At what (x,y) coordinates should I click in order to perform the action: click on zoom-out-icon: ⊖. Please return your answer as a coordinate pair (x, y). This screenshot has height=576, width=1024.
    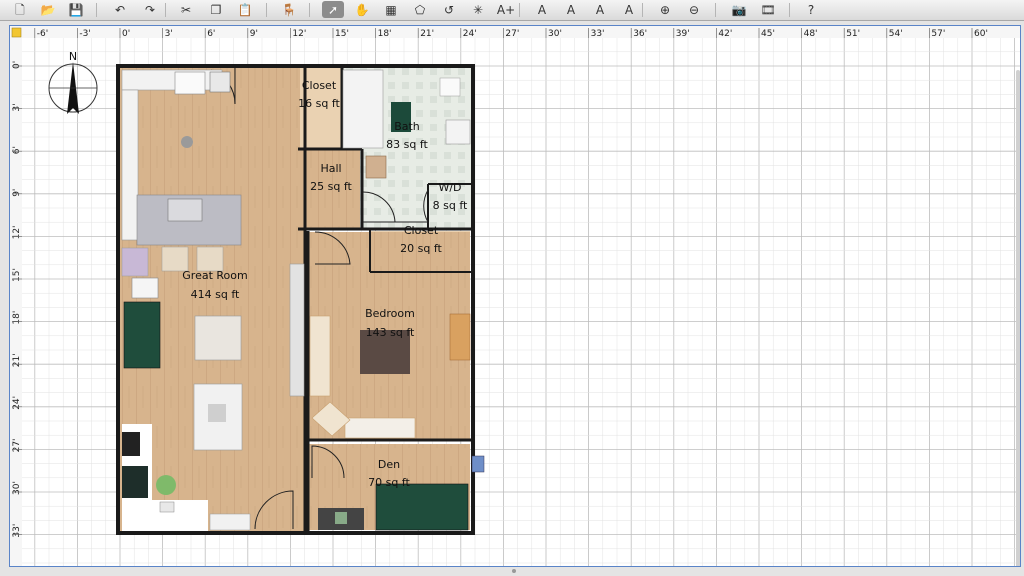
    Looking at the image, I should click on (694, 9).